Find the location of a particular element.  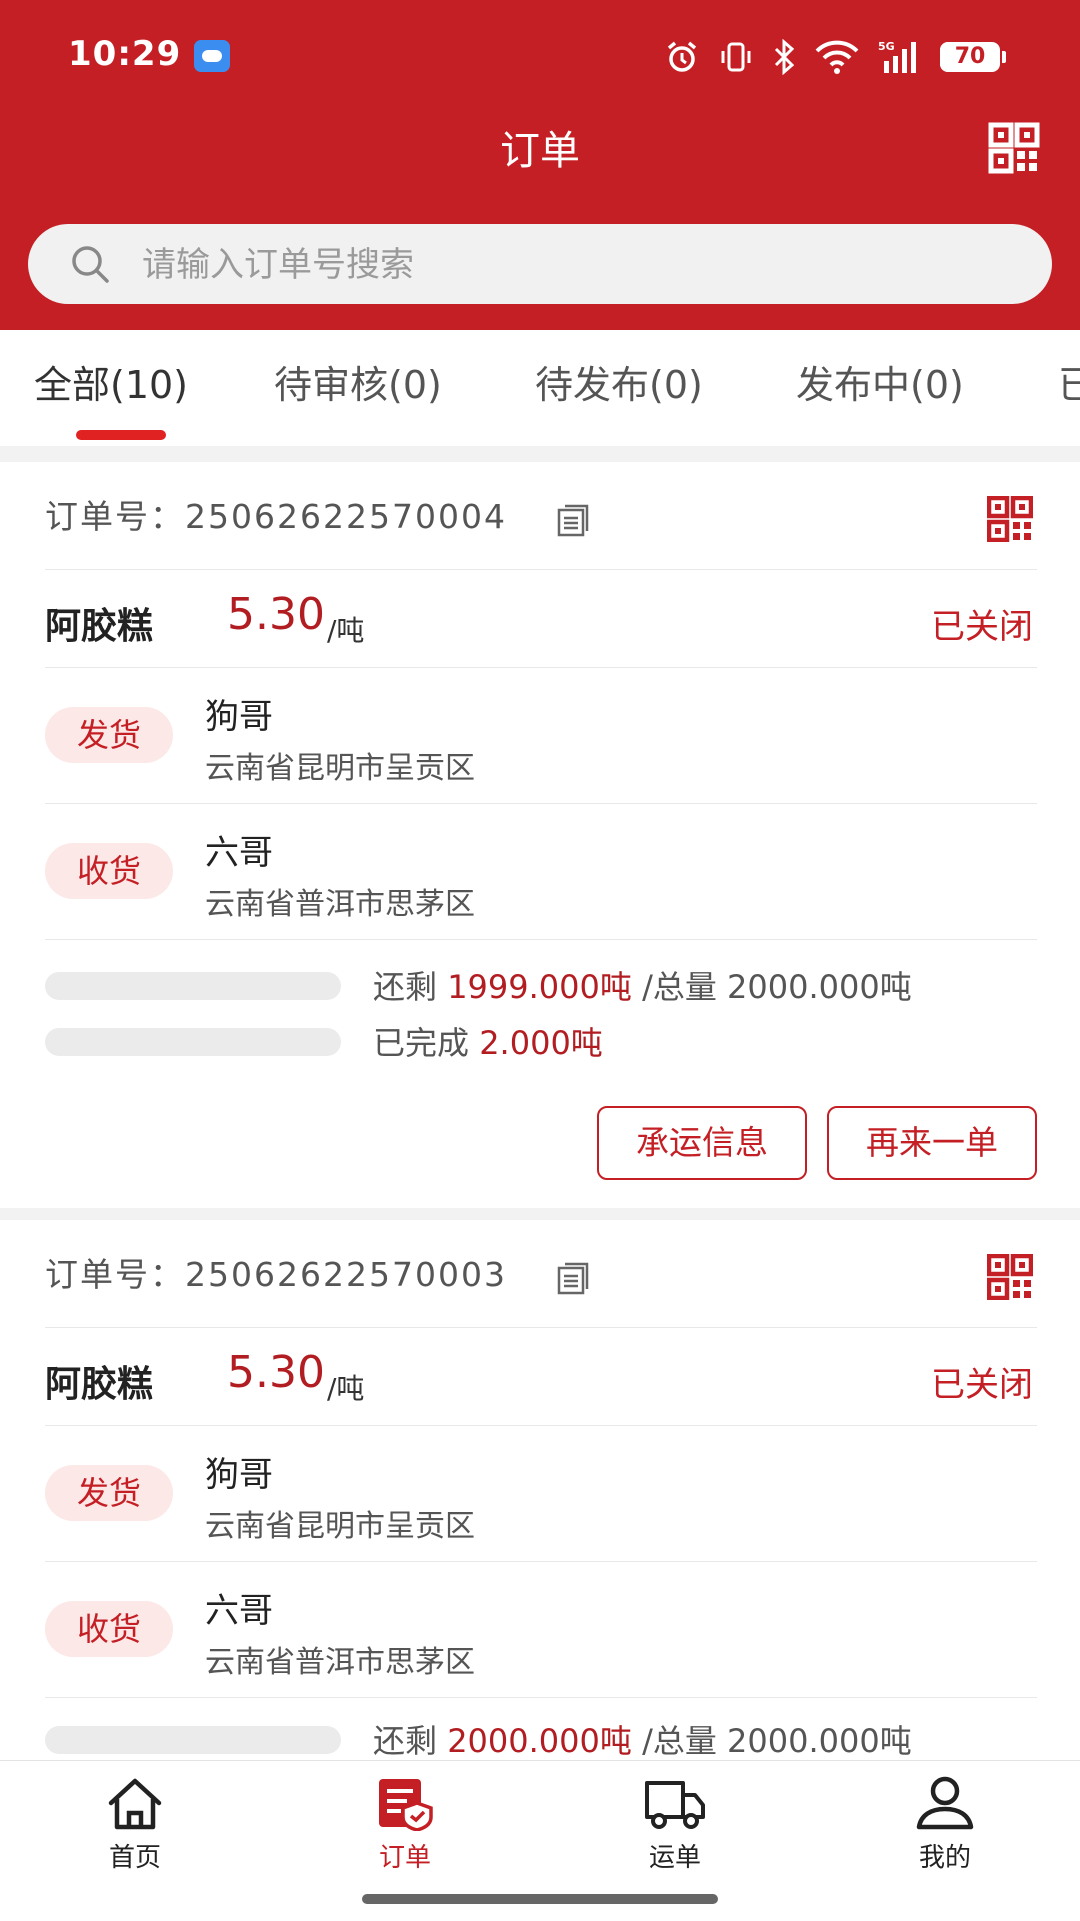

svg-text: 5G is located at coordinates (886, 46).